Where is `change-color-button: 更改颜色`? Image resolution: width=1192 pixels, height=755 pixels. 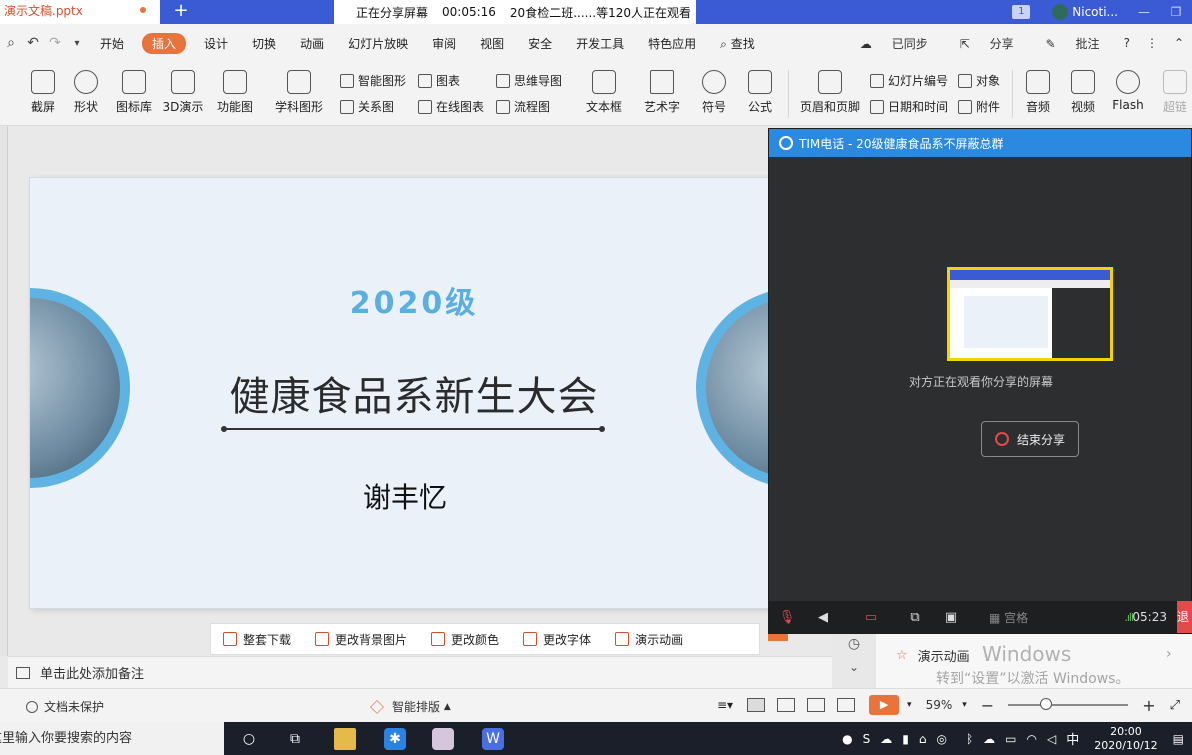 change-color-button: 更改颜色 is located at coordinates (465, 639).